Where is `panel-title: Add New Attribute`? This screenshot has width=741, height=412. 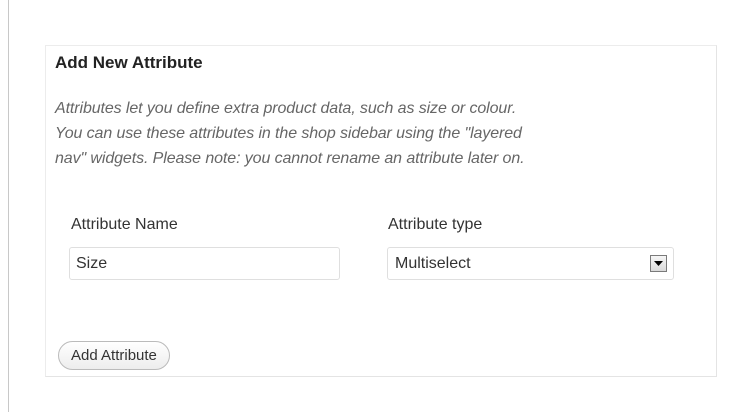 panel-title: Add New Attribute is located at coordinates (129, 62).